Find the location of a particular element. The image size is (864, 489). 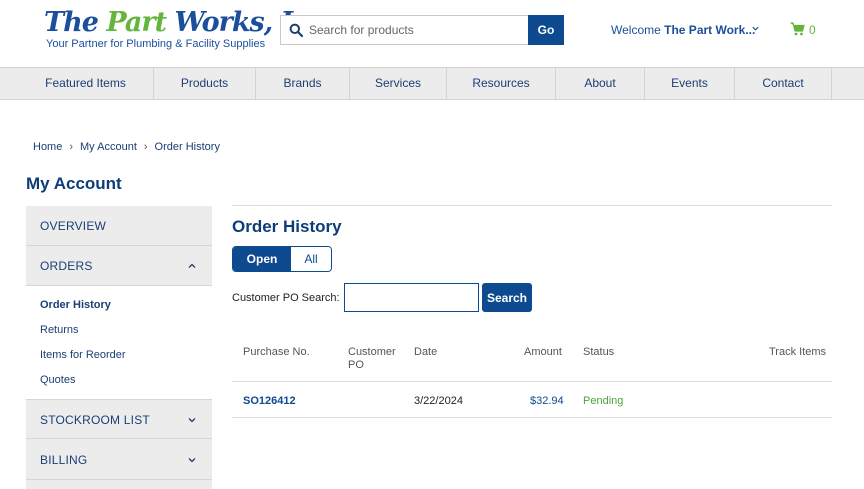

breadcrumb-home: Home is located at coordinates (47, 147).